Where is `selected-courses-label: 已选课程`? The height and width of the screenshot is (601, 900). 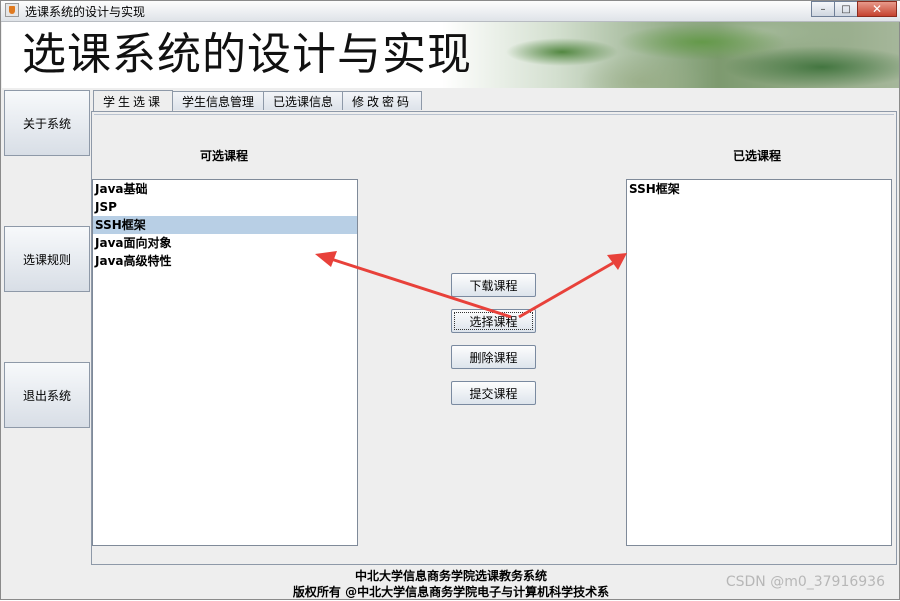 selected-courses-label: 已选课程 is located at coordinates (757, 156).